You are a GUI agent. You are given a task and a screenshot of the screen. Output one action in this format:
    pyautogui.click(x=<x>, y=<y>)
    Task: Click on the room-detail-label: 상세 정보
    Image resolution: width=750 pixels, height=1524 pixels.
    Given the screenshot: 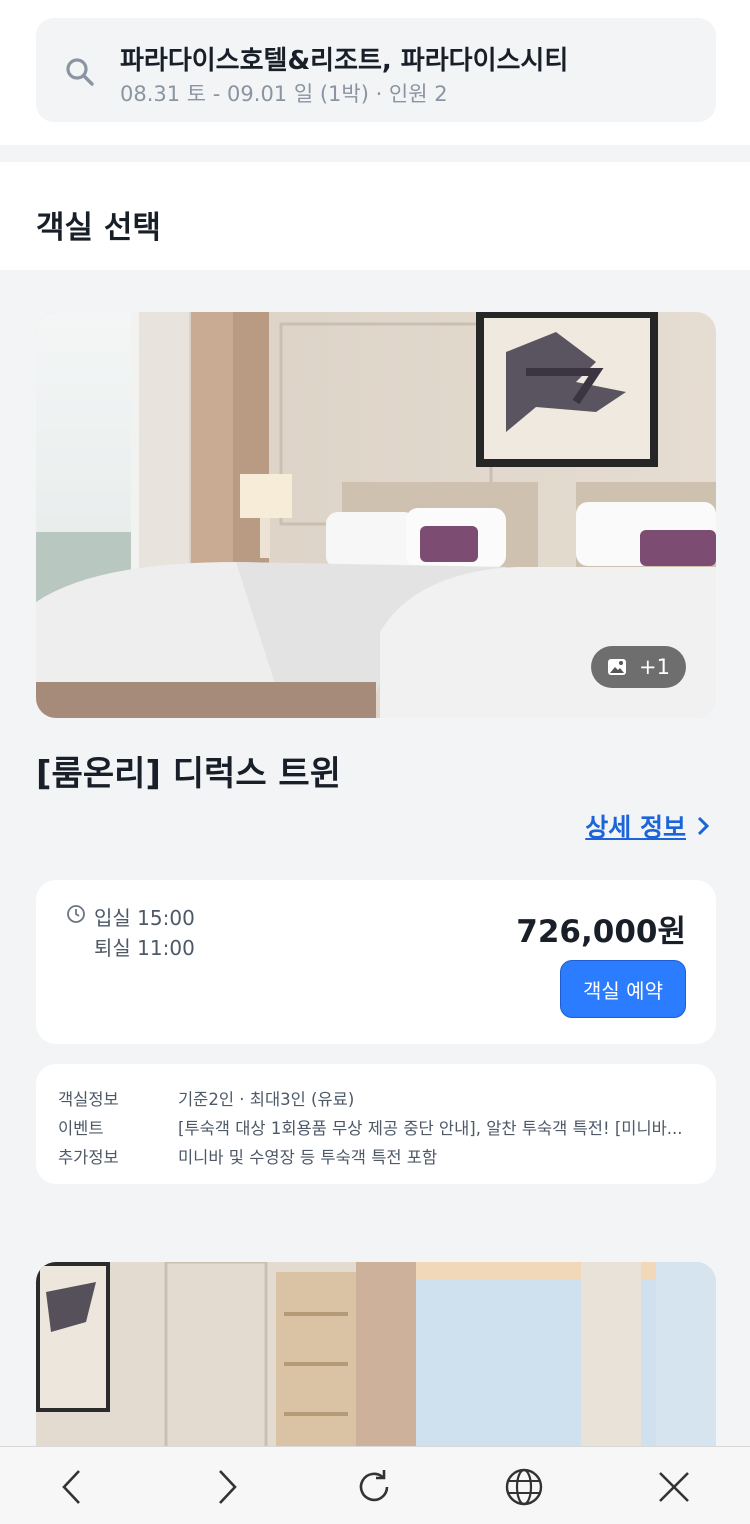 What is the action you would take?
    pyautogui.click(x=635, y=827)
    